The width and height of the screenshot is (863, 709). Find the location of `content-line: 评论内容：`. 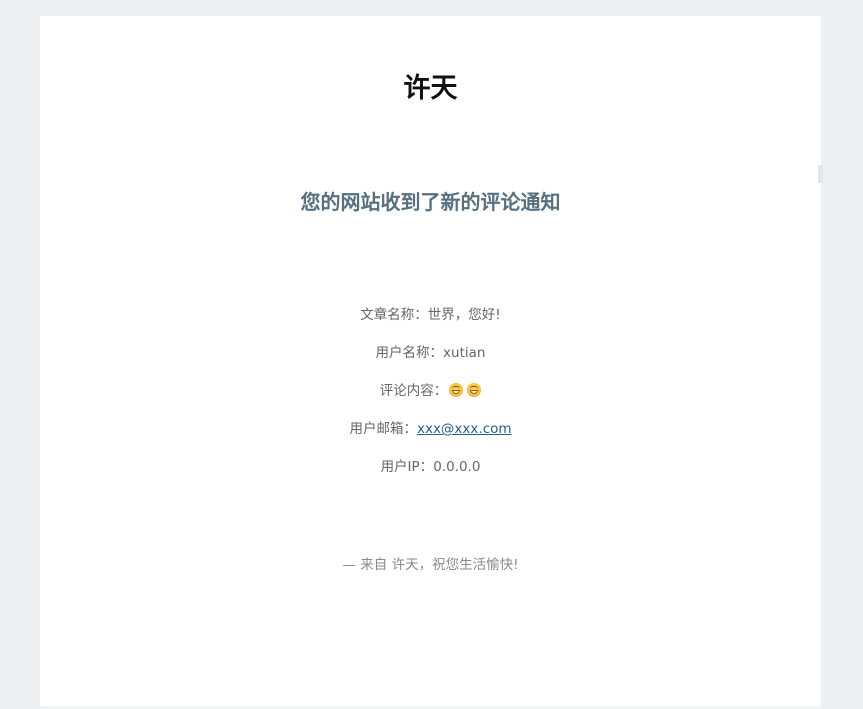

content-line: 评论内容： is located at coordinates (430, 391).